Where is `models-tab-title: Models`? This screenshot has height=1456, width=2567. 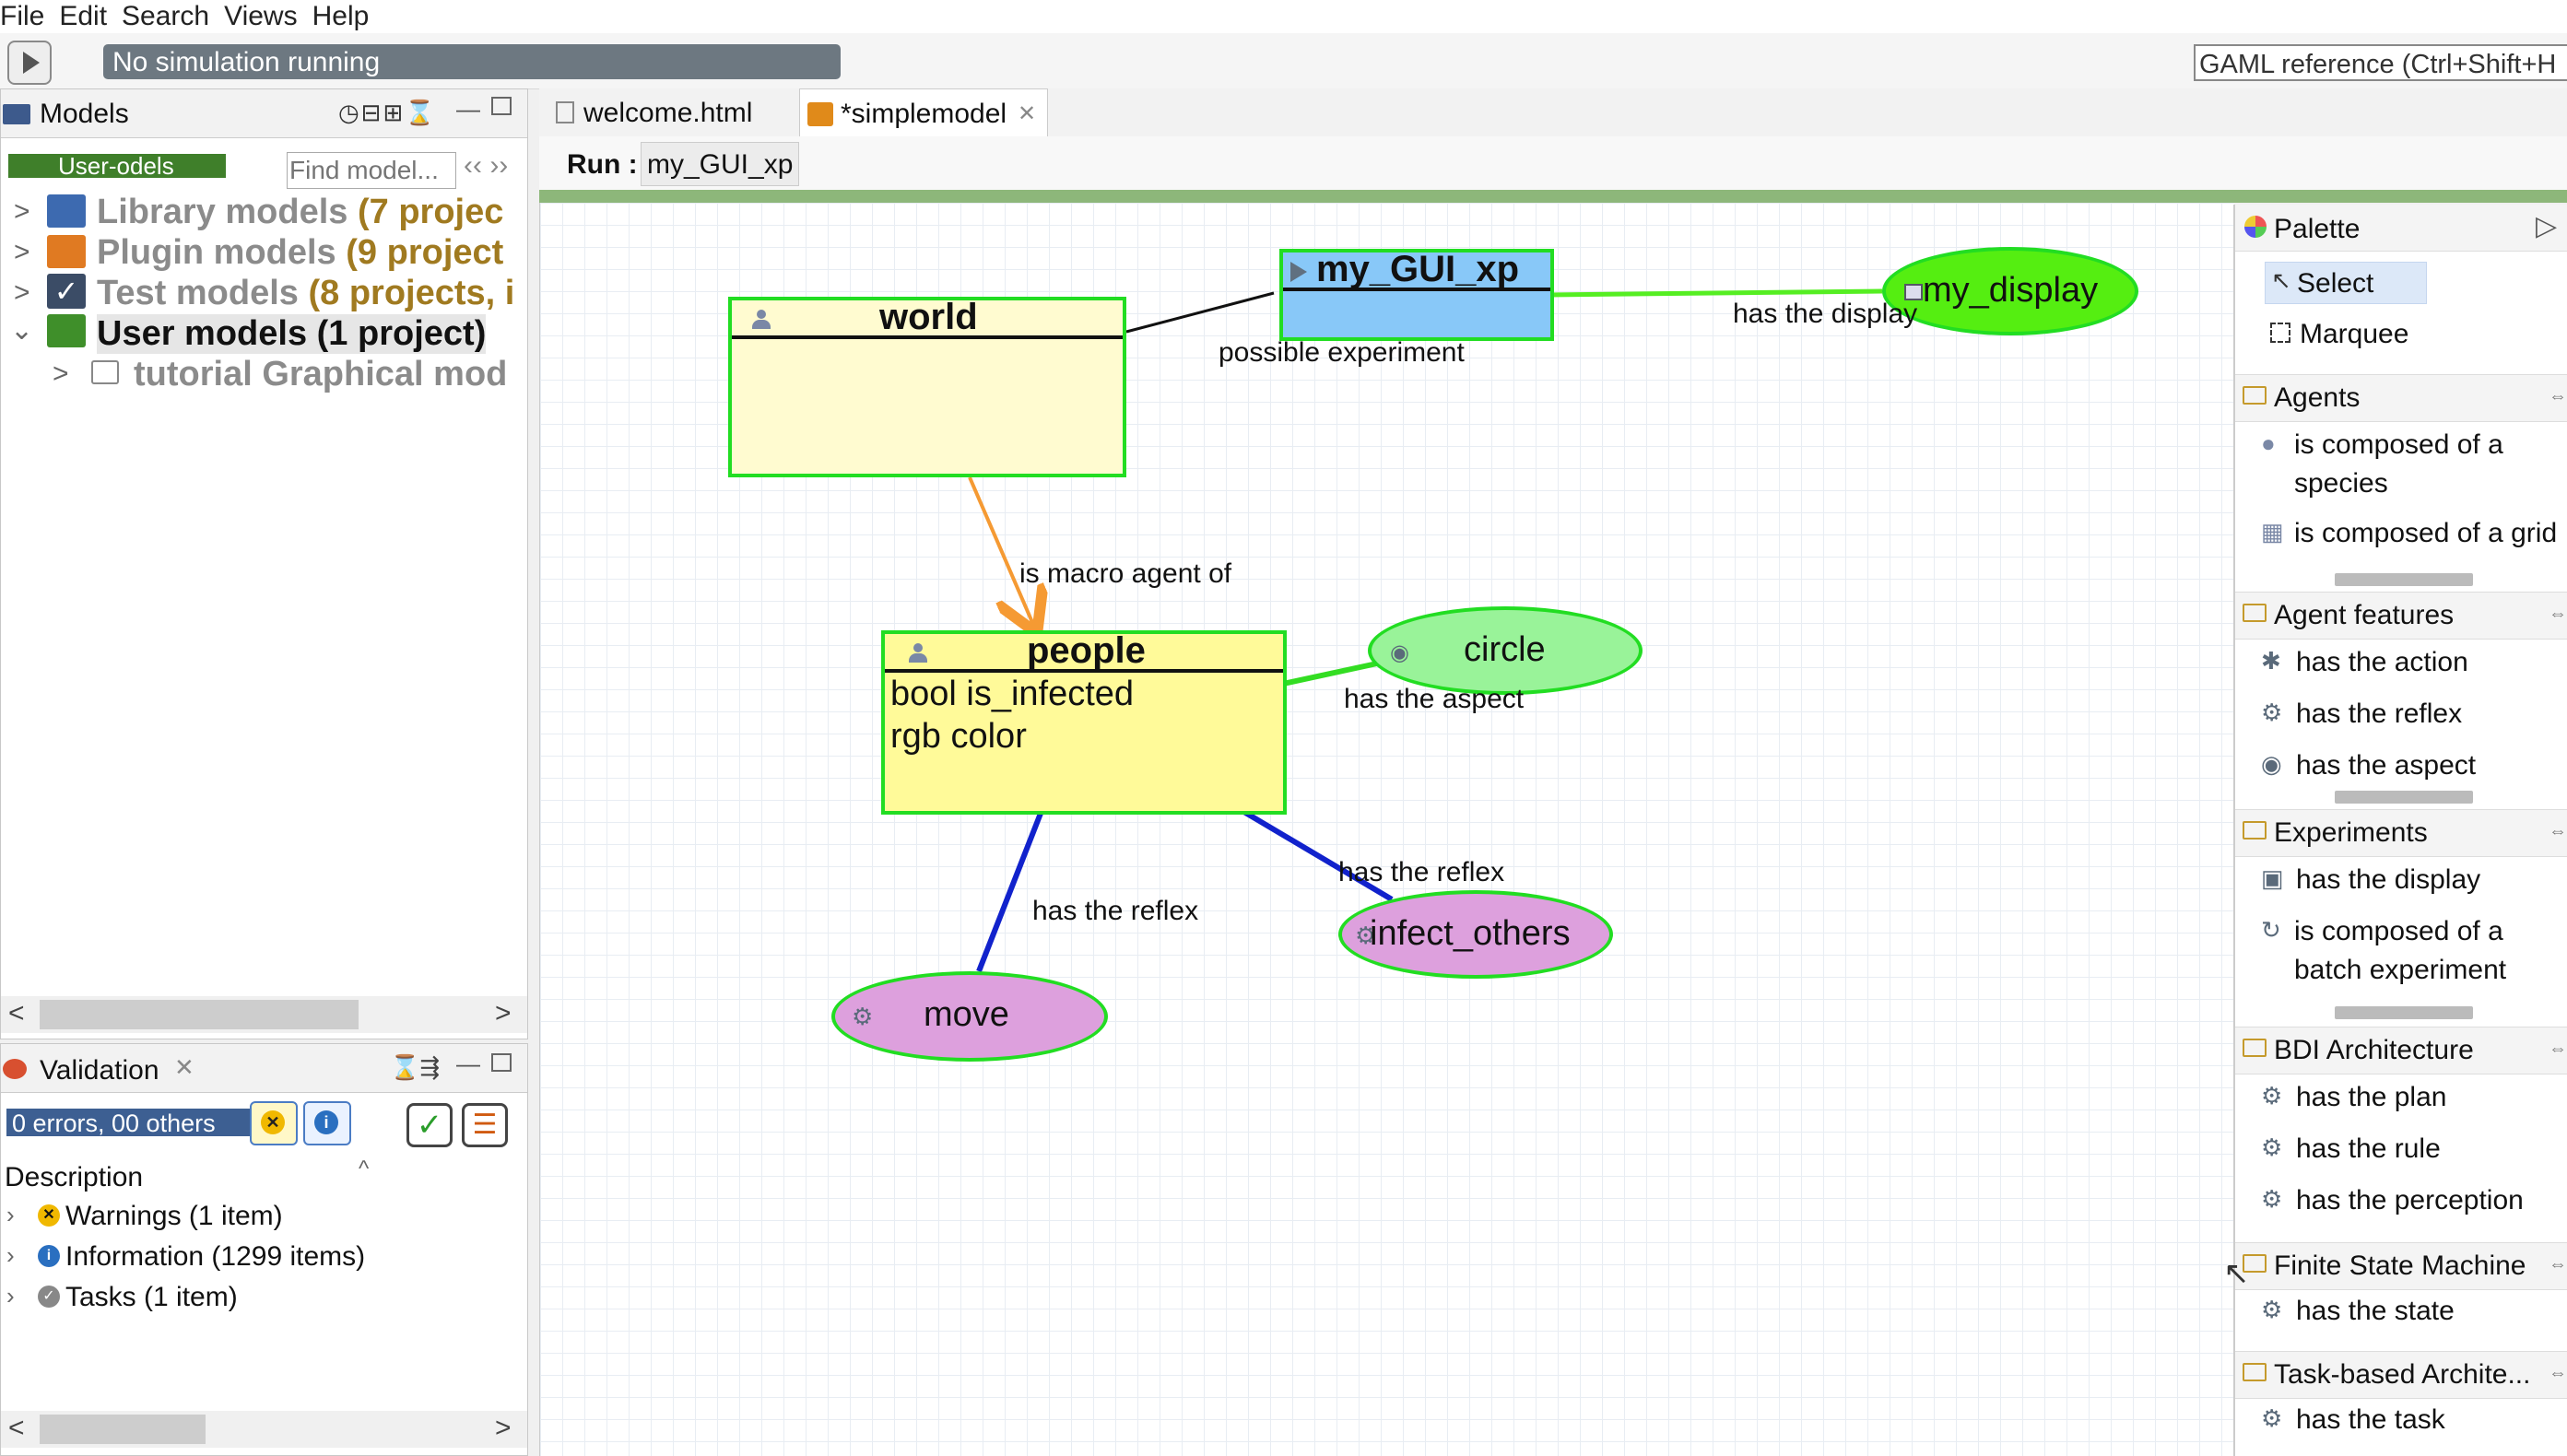
models-tab-title: Models is located at coordinates (84, 114).